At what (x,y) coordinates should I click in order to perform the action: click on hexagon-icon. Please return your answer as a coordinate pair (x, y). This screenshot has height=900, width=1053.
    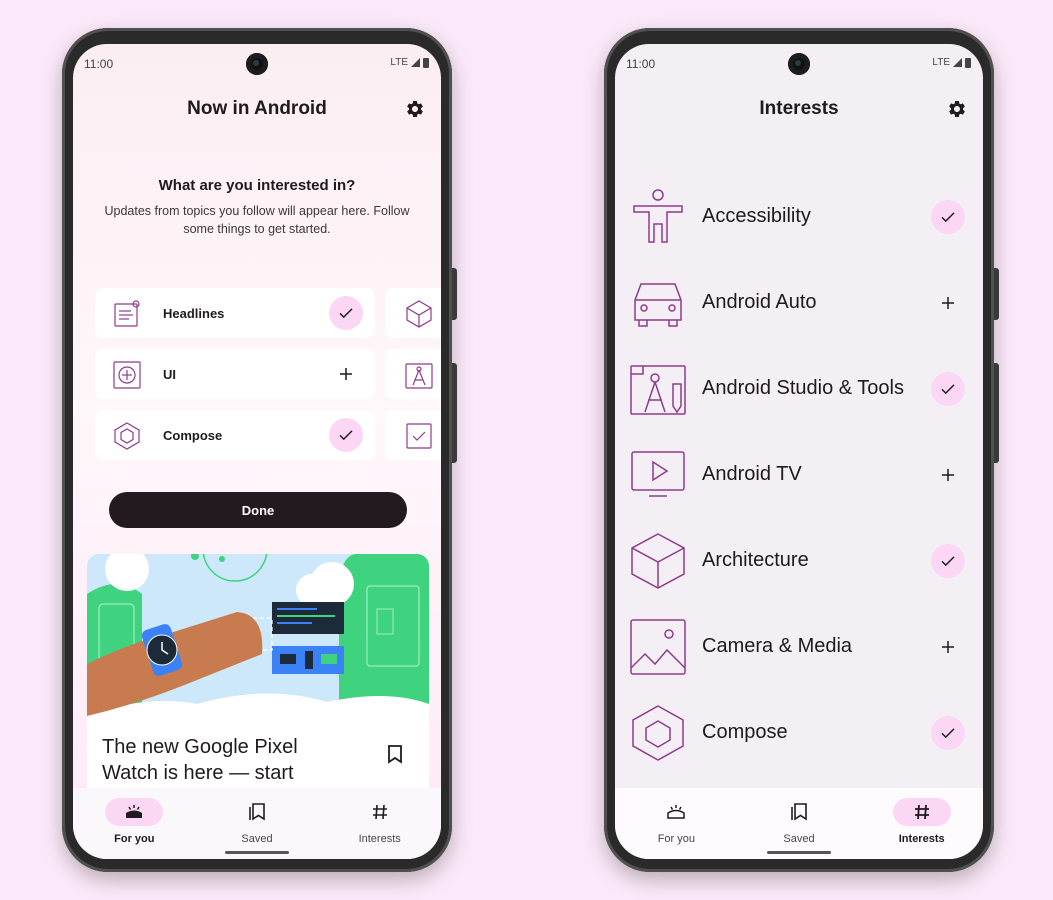
    Looking at the image, I should click on (658, 733).